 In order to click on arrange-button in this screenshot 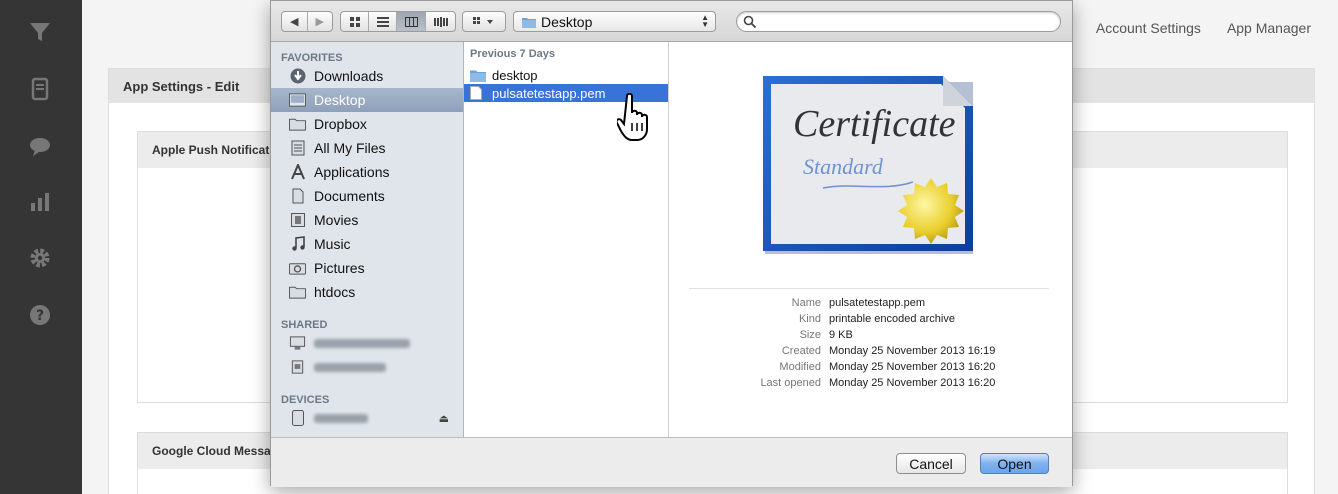, I will do `click(484, 21)`.